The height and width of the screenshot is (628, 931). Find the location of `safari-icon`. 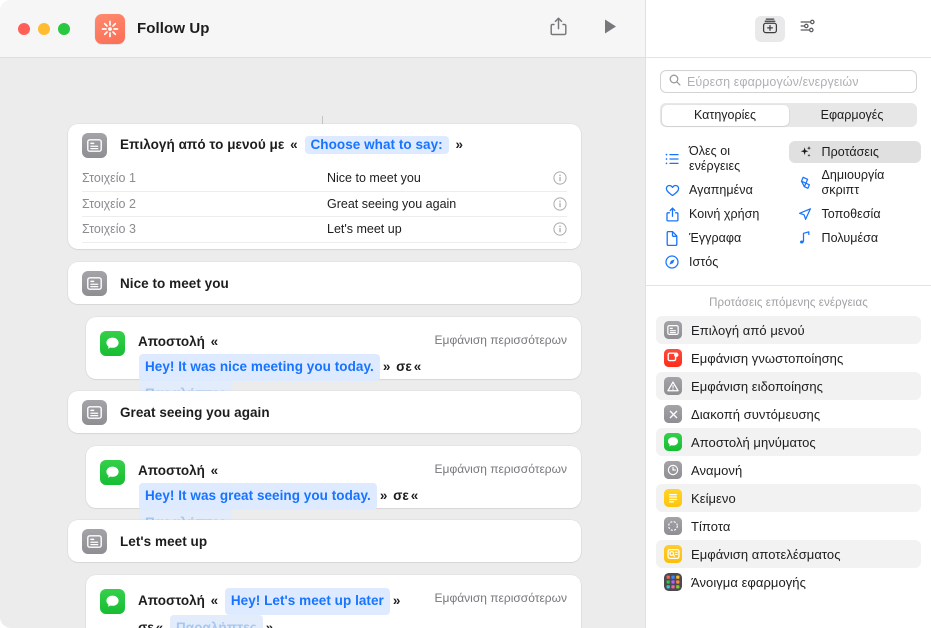

safari-icon is located at coordinates (672, 262).